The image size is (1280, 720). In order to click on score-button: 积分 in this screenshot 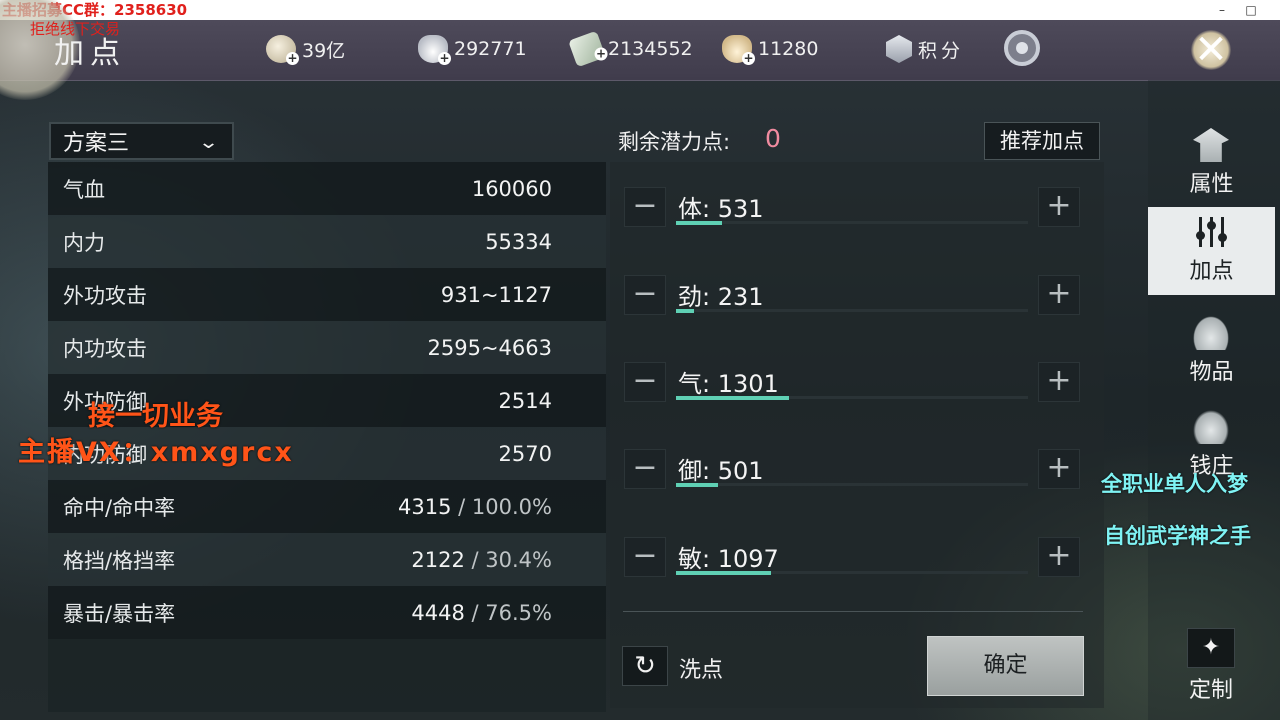, I will do `click(925, 49)`.